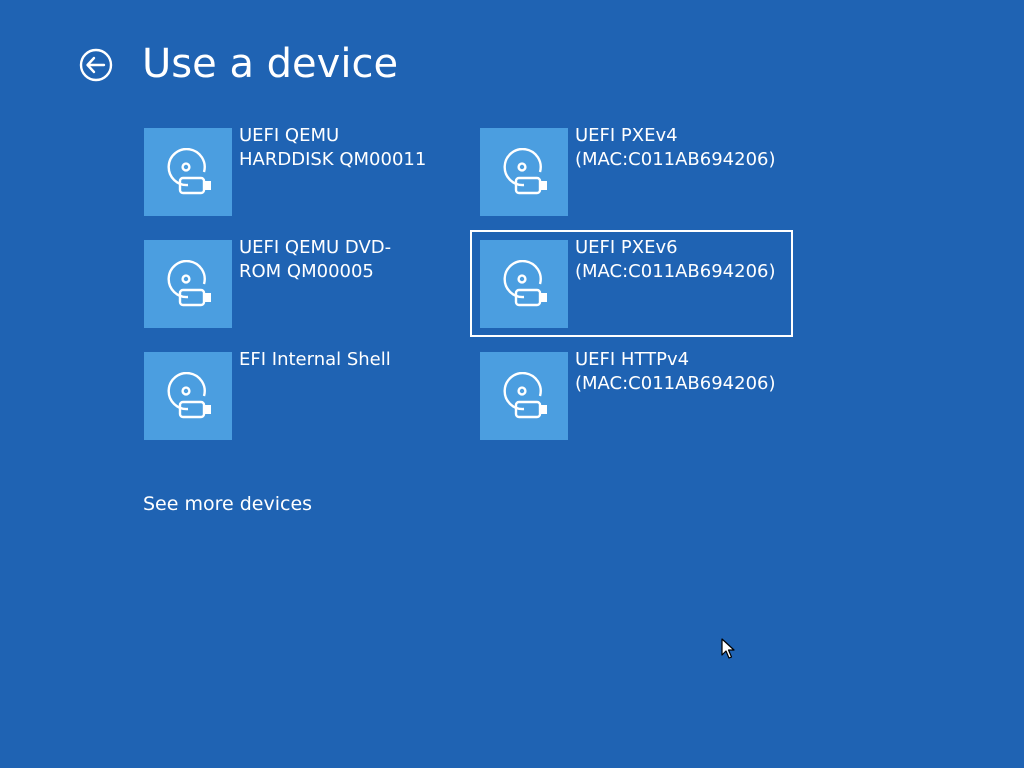 Image resolution: width=1024 pixels, height=768 pixels. I want to click on device-label: UEFI PXEv6 (MAC:C011AB694206), so click(675, 259).